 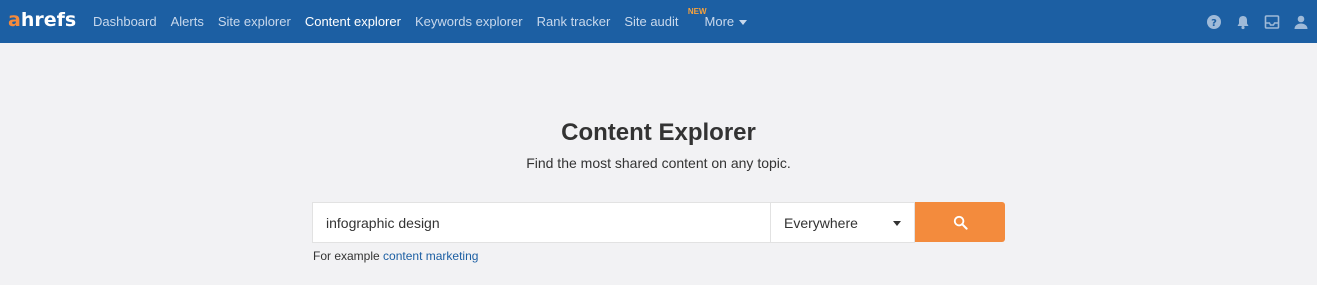 What do you see at coordinates (48, 20) in the screenshot?
I see `logo-text: hrefs` at bounding box center [48, 20].